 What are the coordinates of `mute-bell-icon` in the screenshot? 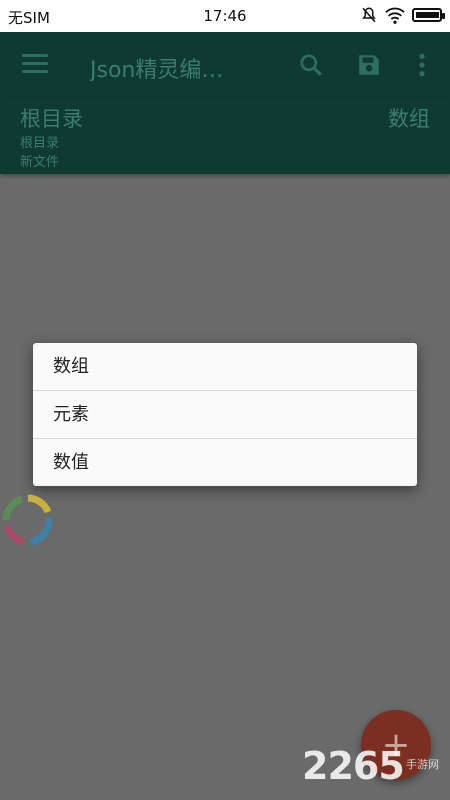 It's located at (369, 15).